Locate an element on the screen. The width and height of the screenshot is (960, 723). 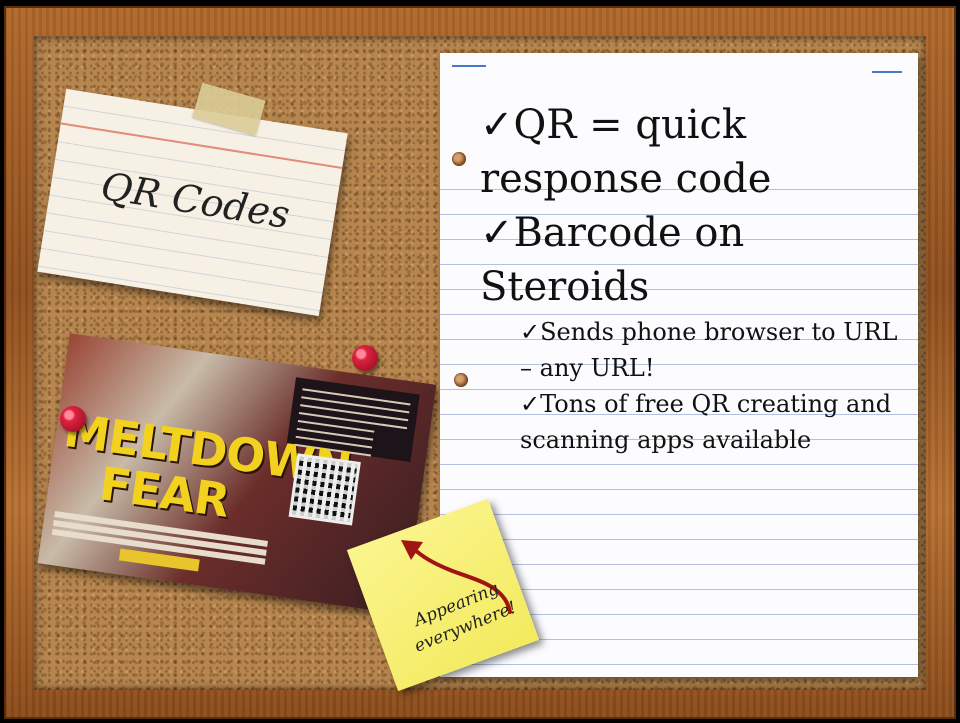
clipping-headline: MELTDOWN FEAR is located at coordinates (204, 467).